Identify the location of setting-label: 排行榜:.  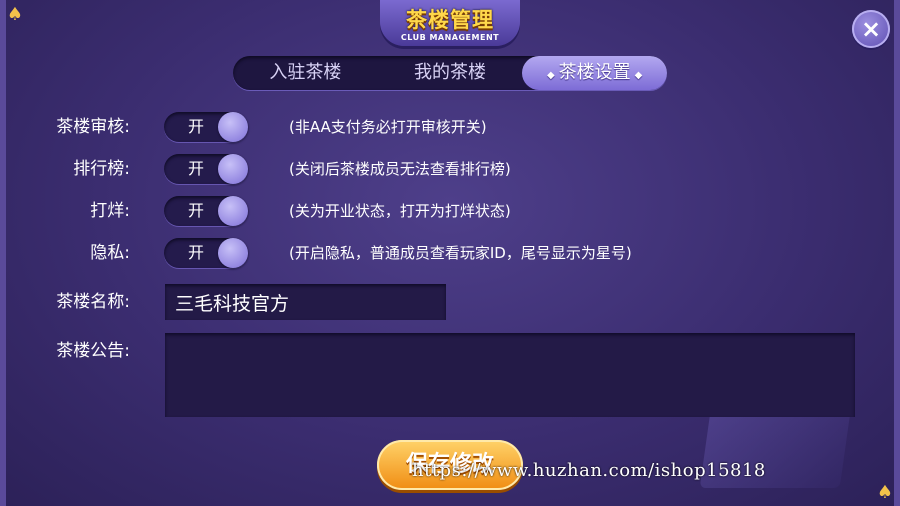
(101, 169).